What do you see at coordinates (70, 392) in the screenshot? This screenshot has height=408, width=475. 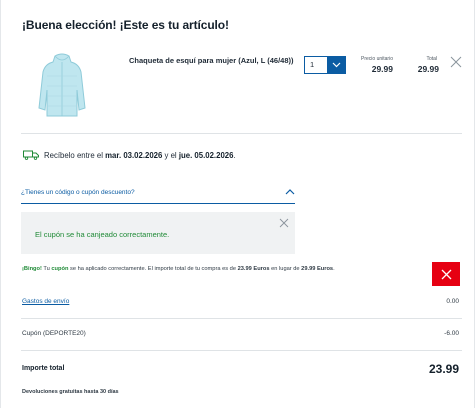 I see `free-returns-note: Devoluciones gratuitas hasta 30 días` at bounding box center [70, 392].